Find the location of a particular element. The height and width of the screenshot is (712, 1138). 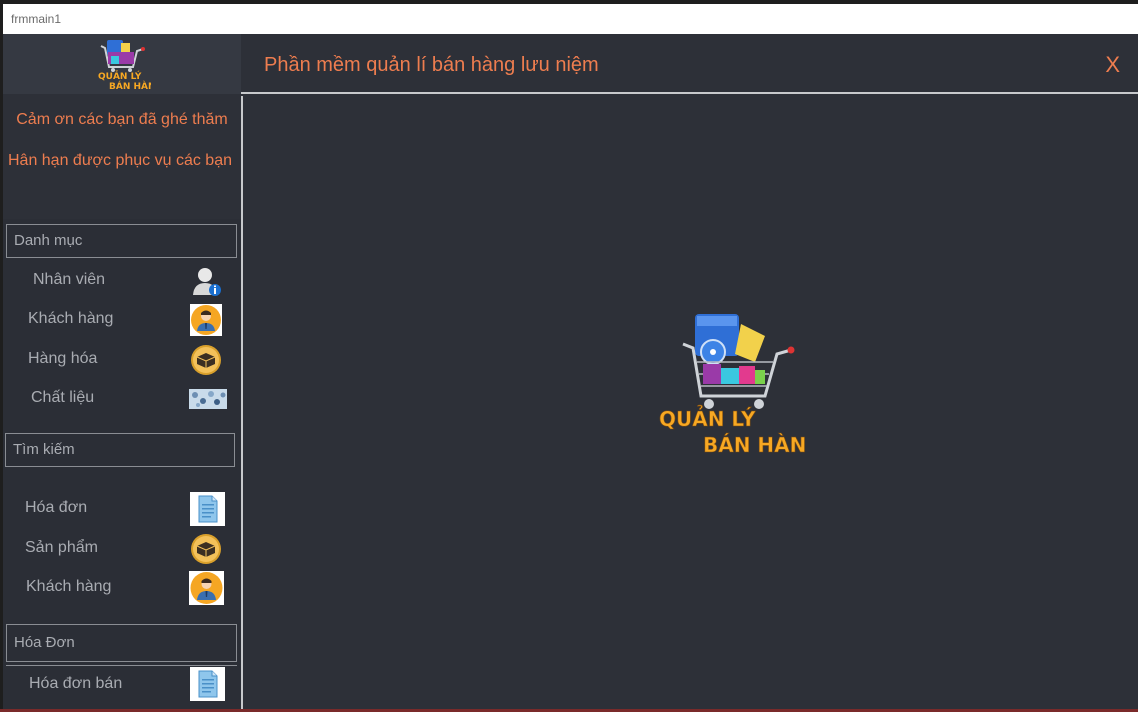

menu-item-chat-lieu: Chất liệu is located at coordinates (122, 399).